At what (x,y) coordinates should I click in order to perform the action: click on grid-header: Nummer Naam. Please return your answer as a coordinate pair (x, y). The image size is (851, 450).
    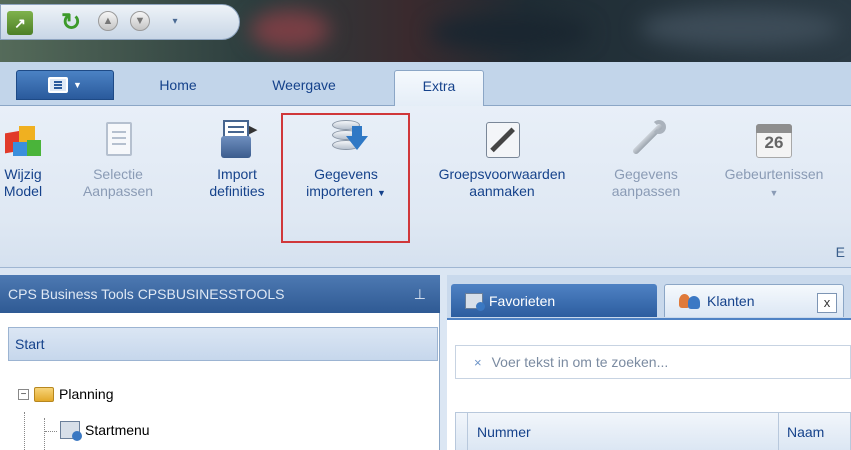
    Looking at the image, I should click on (653, 431).